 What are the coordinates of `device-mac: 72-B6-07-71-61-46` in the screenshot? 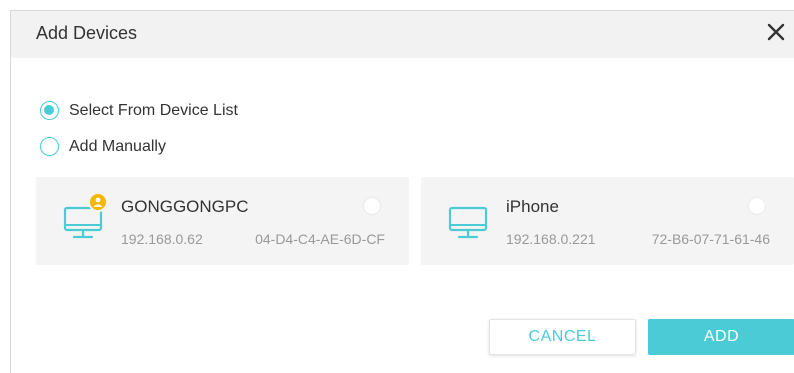 It's located at (710, 239).